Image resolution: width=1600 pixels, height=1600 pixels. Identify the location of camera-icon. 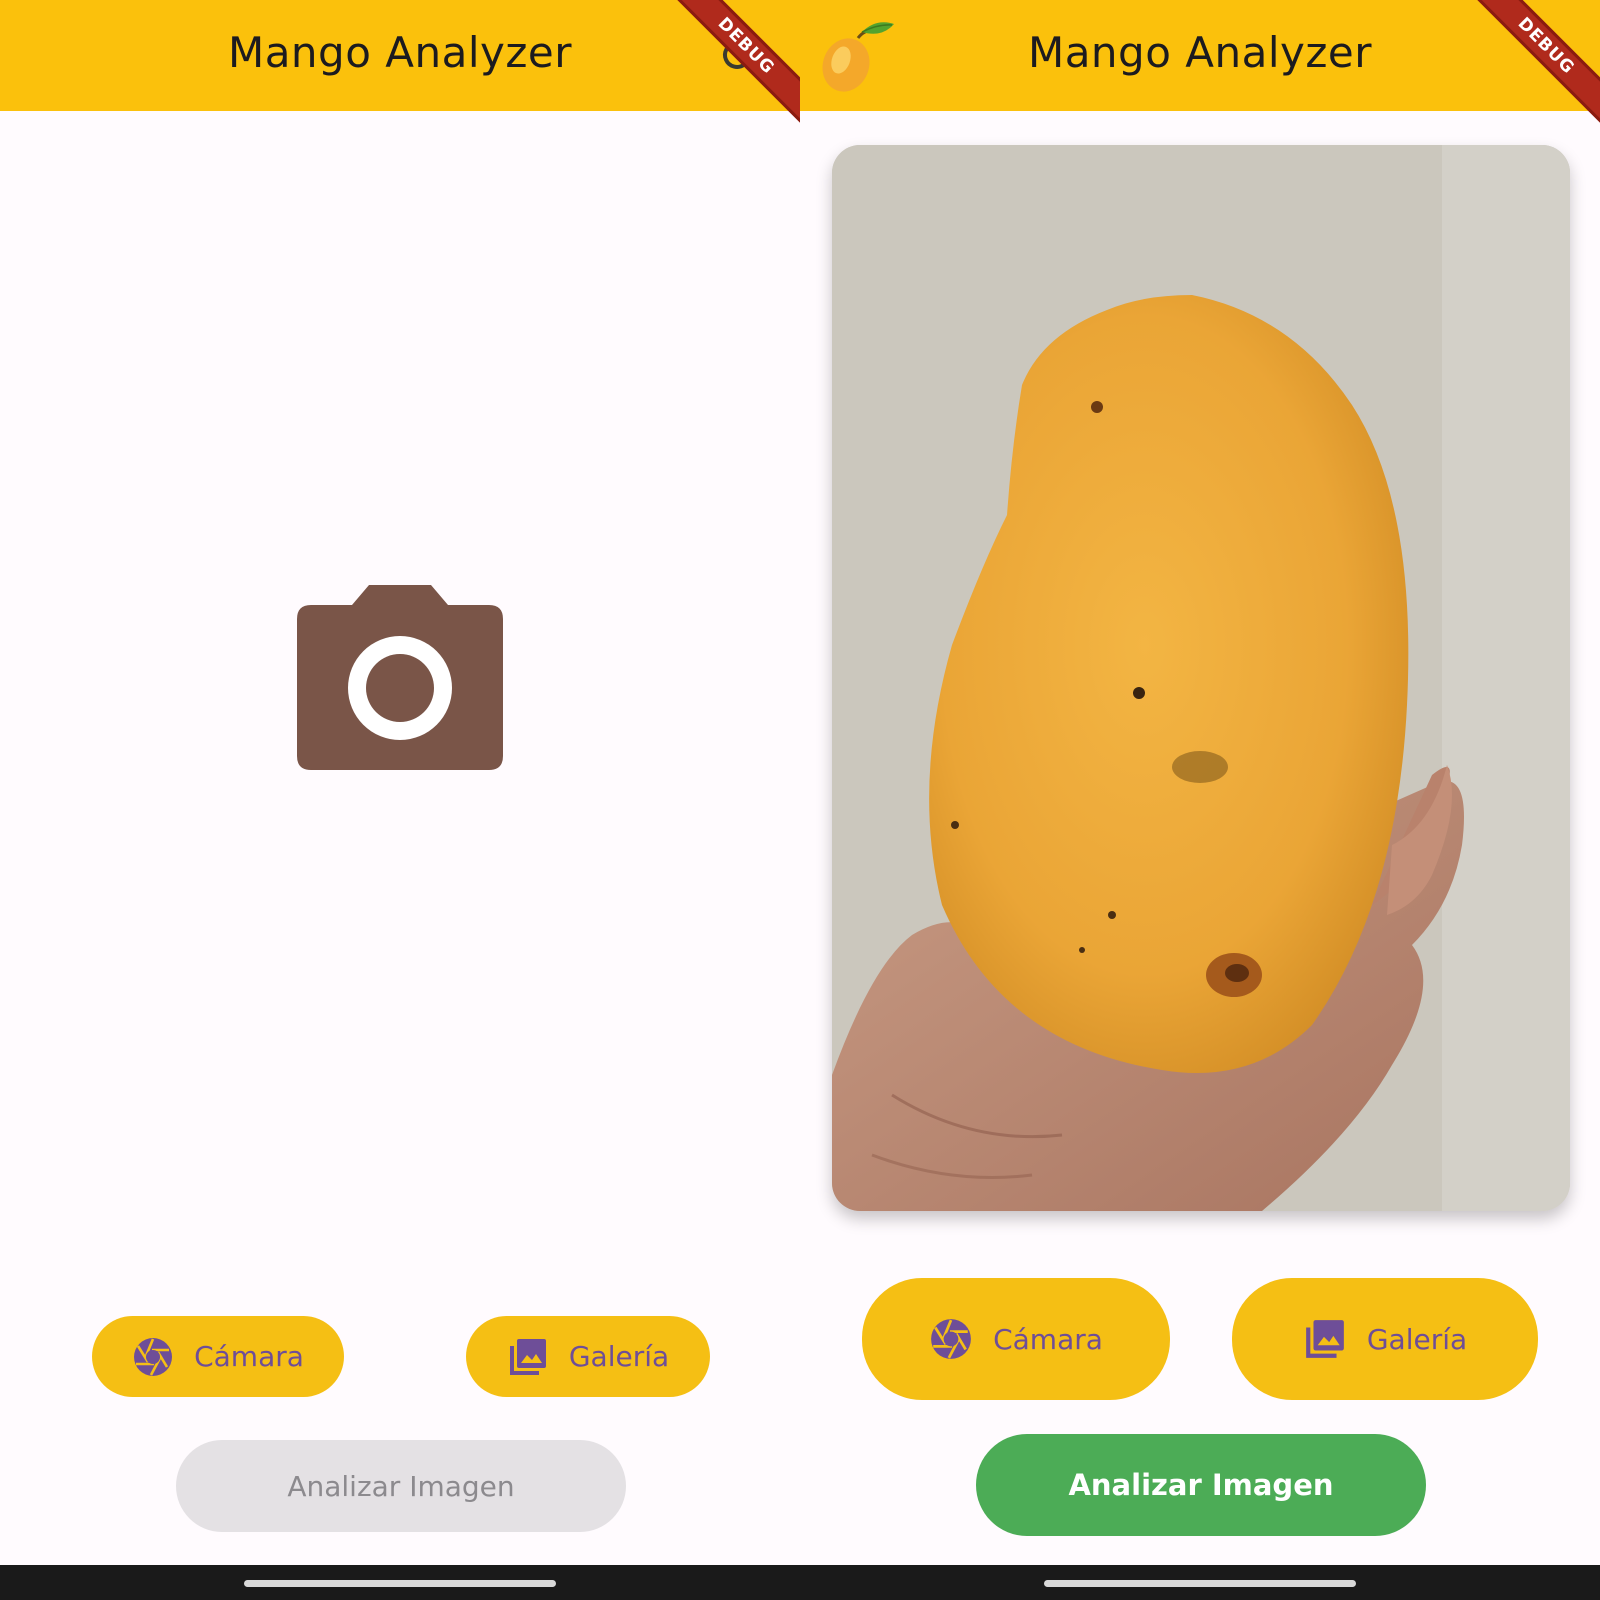
(400, 677).